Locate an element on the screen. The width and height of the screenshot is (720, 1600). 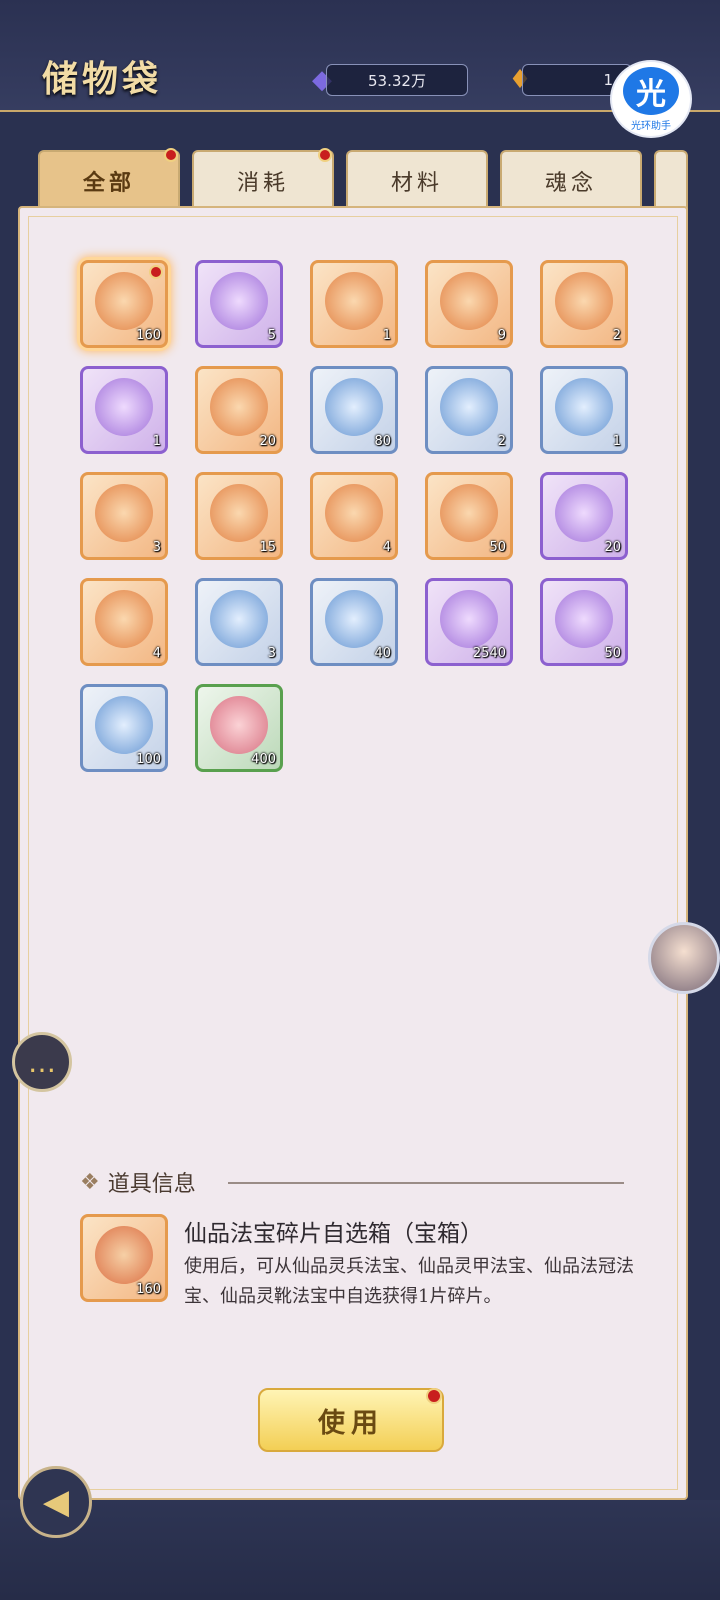
portrait-scroll-icon is located at coordinates (469, 300).